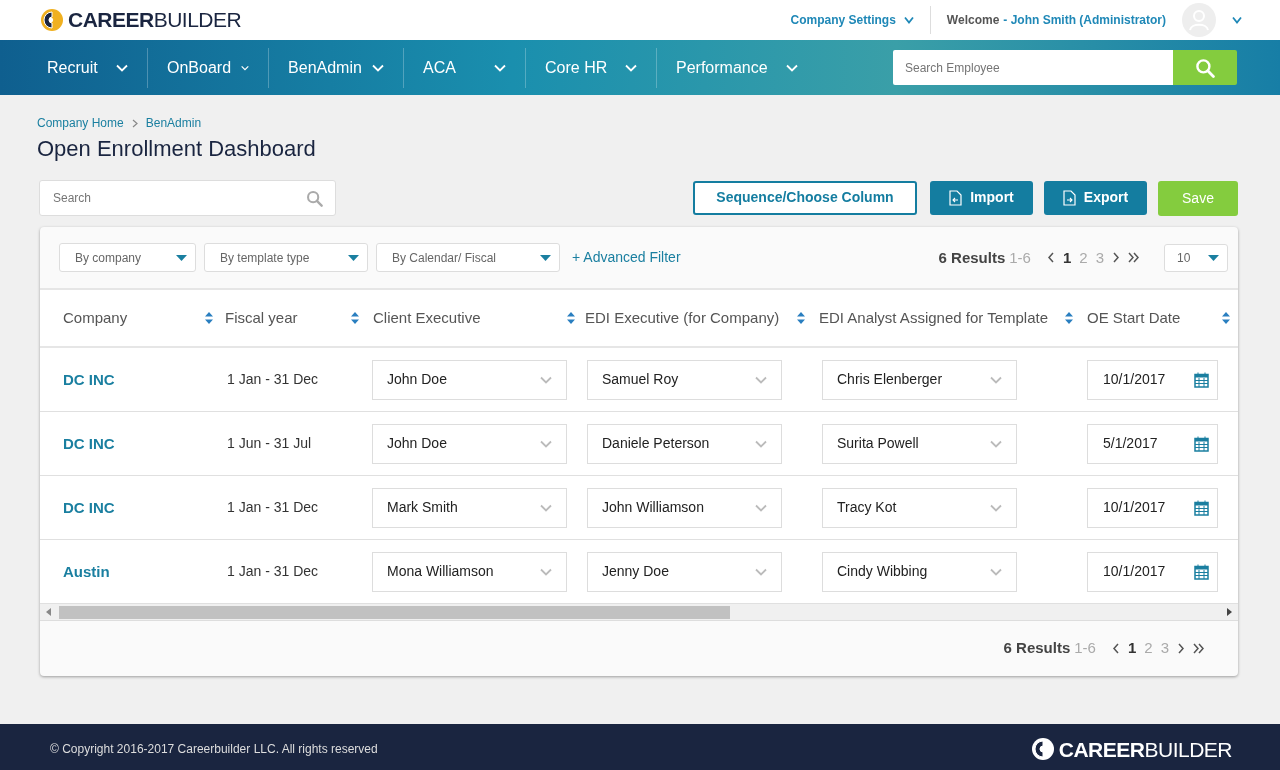  What do you see at coordinates (684, 507) in the screenshot?
I see `select-field: John Williamson` at bounding box center [684, 507].